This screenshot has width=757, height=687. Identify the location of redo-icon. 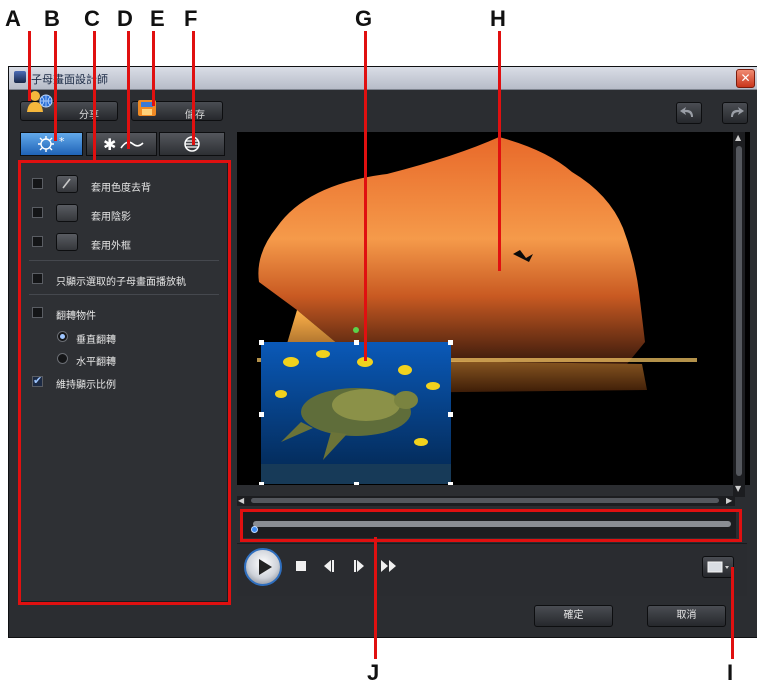
(737, 112).